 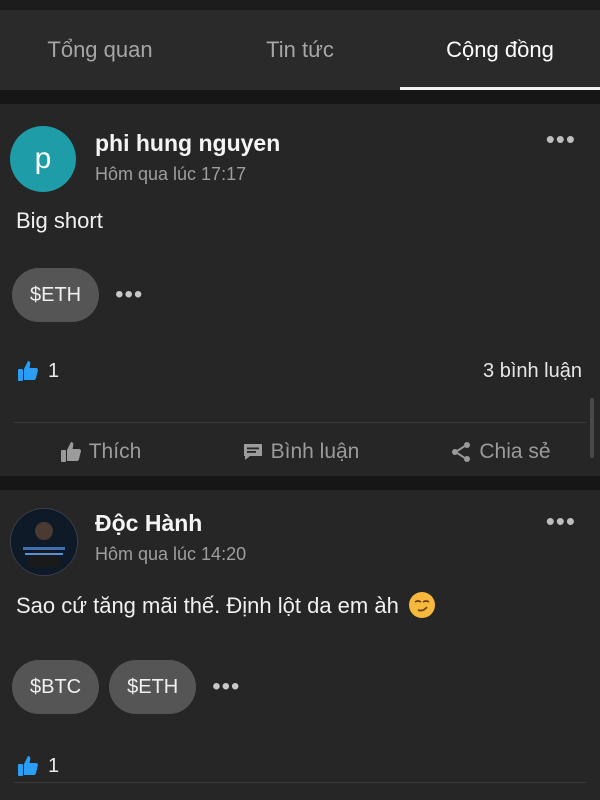 What do you see at coordinates (300, 371) in the screenshot?
I see `post-stats: 1 3 bình luận` at bounding box center [300, 371].